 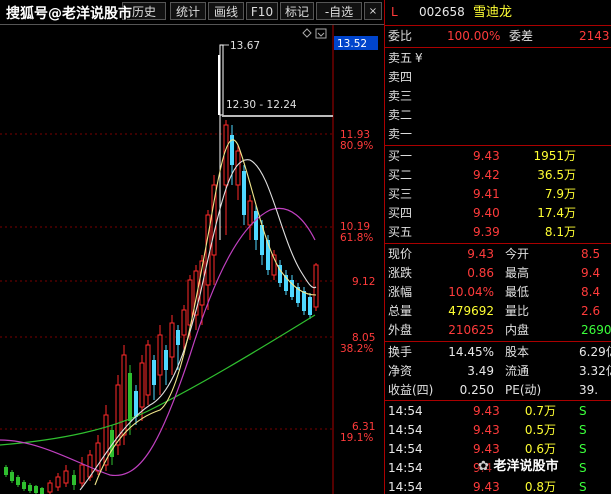 I want to click on close-icon: ×, so click(x=373, y=11).